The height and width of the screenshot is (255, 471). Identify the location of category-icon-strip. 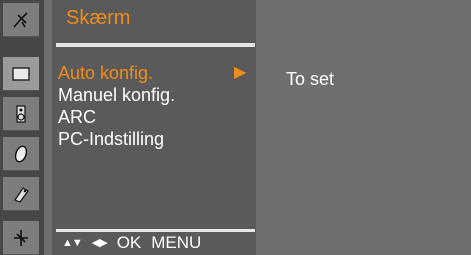
(22, 127).